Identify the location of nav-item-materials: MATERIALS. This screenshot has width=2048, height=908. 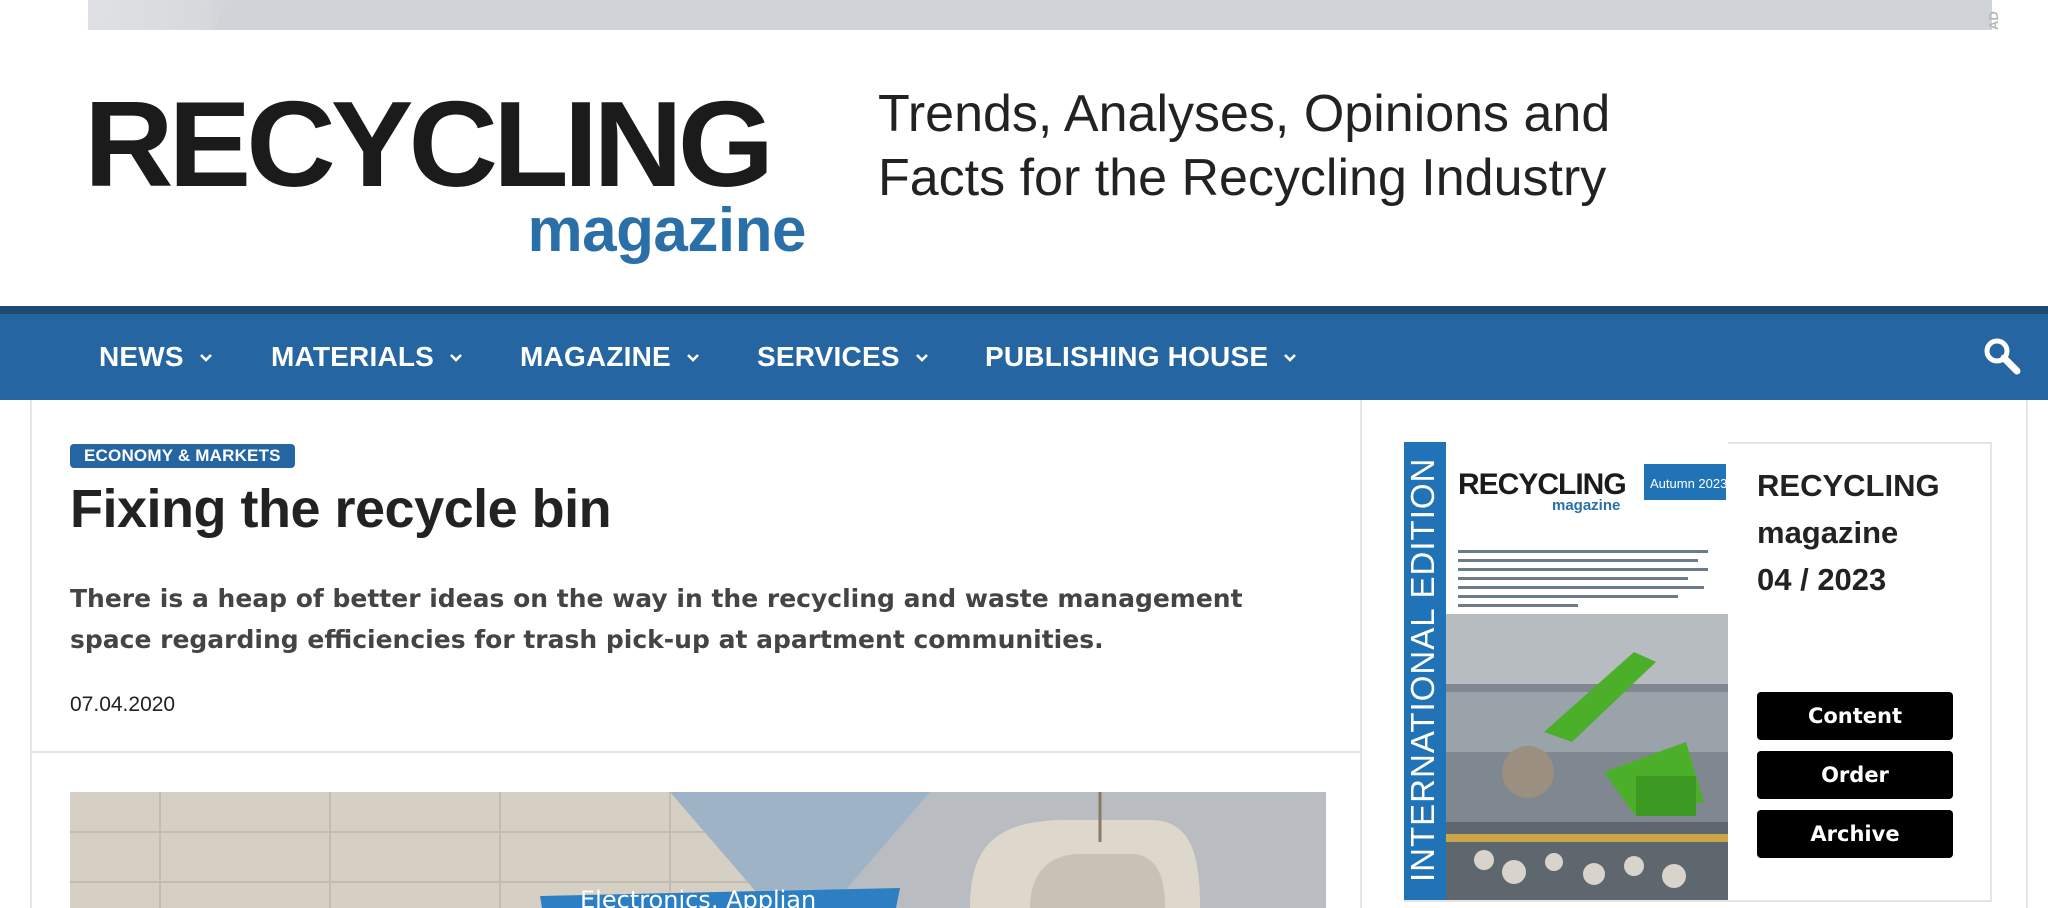
(367, 357).